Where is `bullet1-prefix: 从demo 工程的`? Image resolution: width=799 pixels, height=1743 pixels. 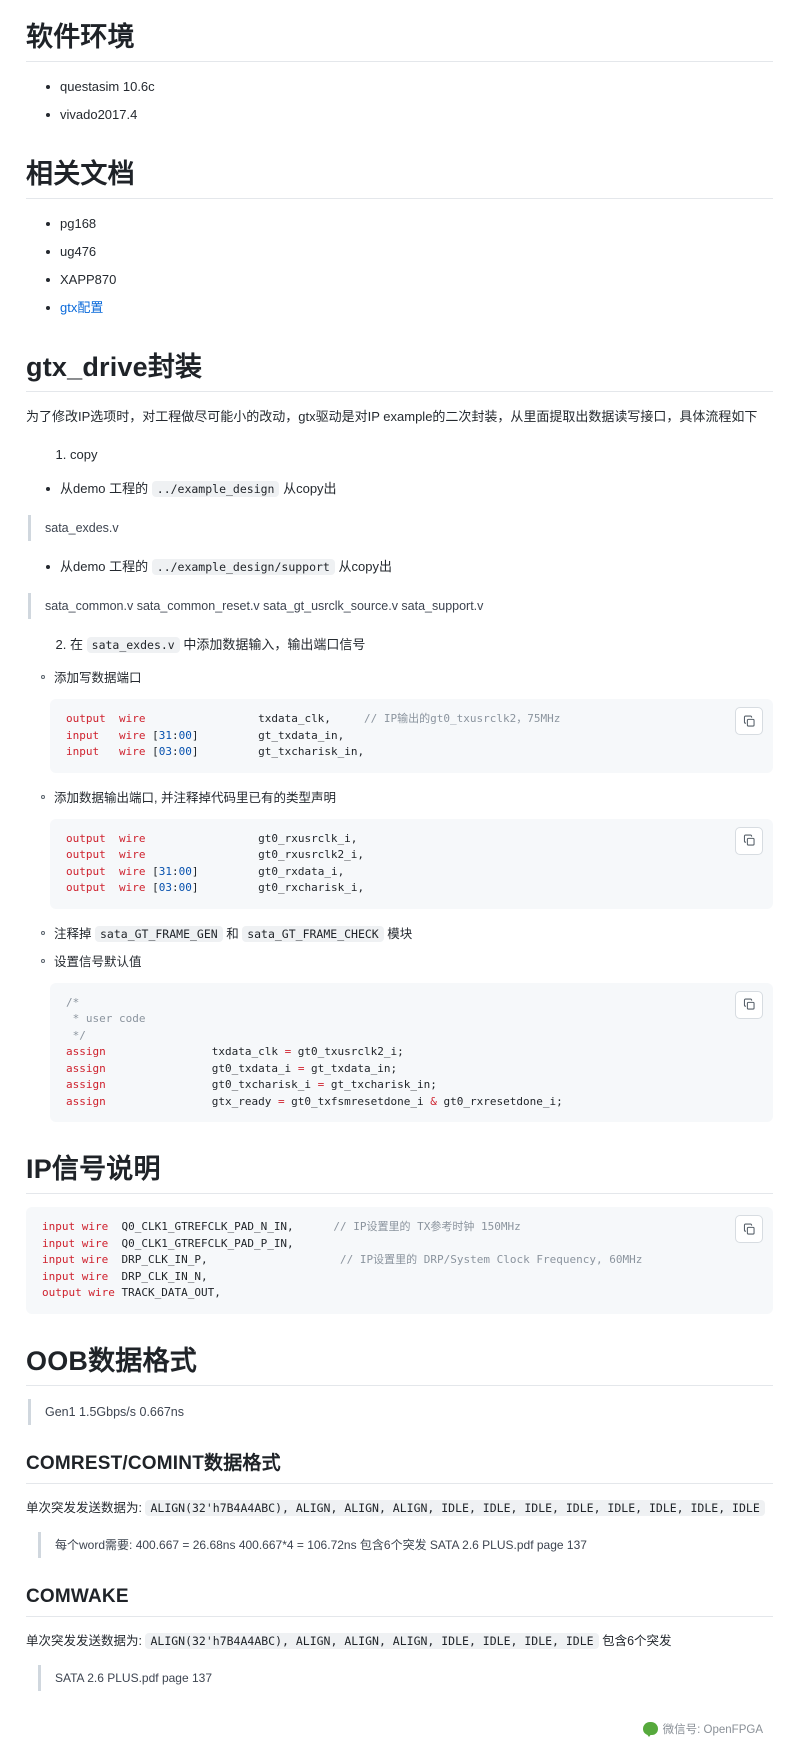 bullet1-prefix: 从demo 工程的 is located at coordinates (104, 488).